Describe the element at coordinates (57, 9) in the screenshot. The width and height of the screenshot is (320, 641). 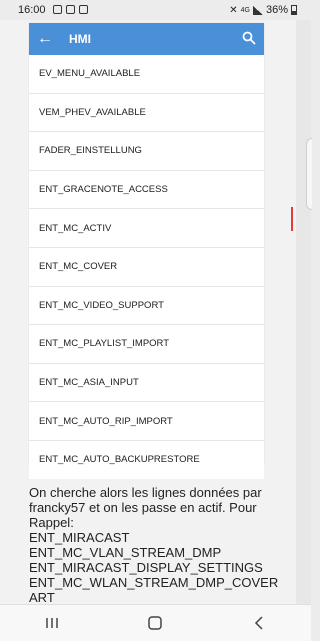
I see `image-icon` at that location.